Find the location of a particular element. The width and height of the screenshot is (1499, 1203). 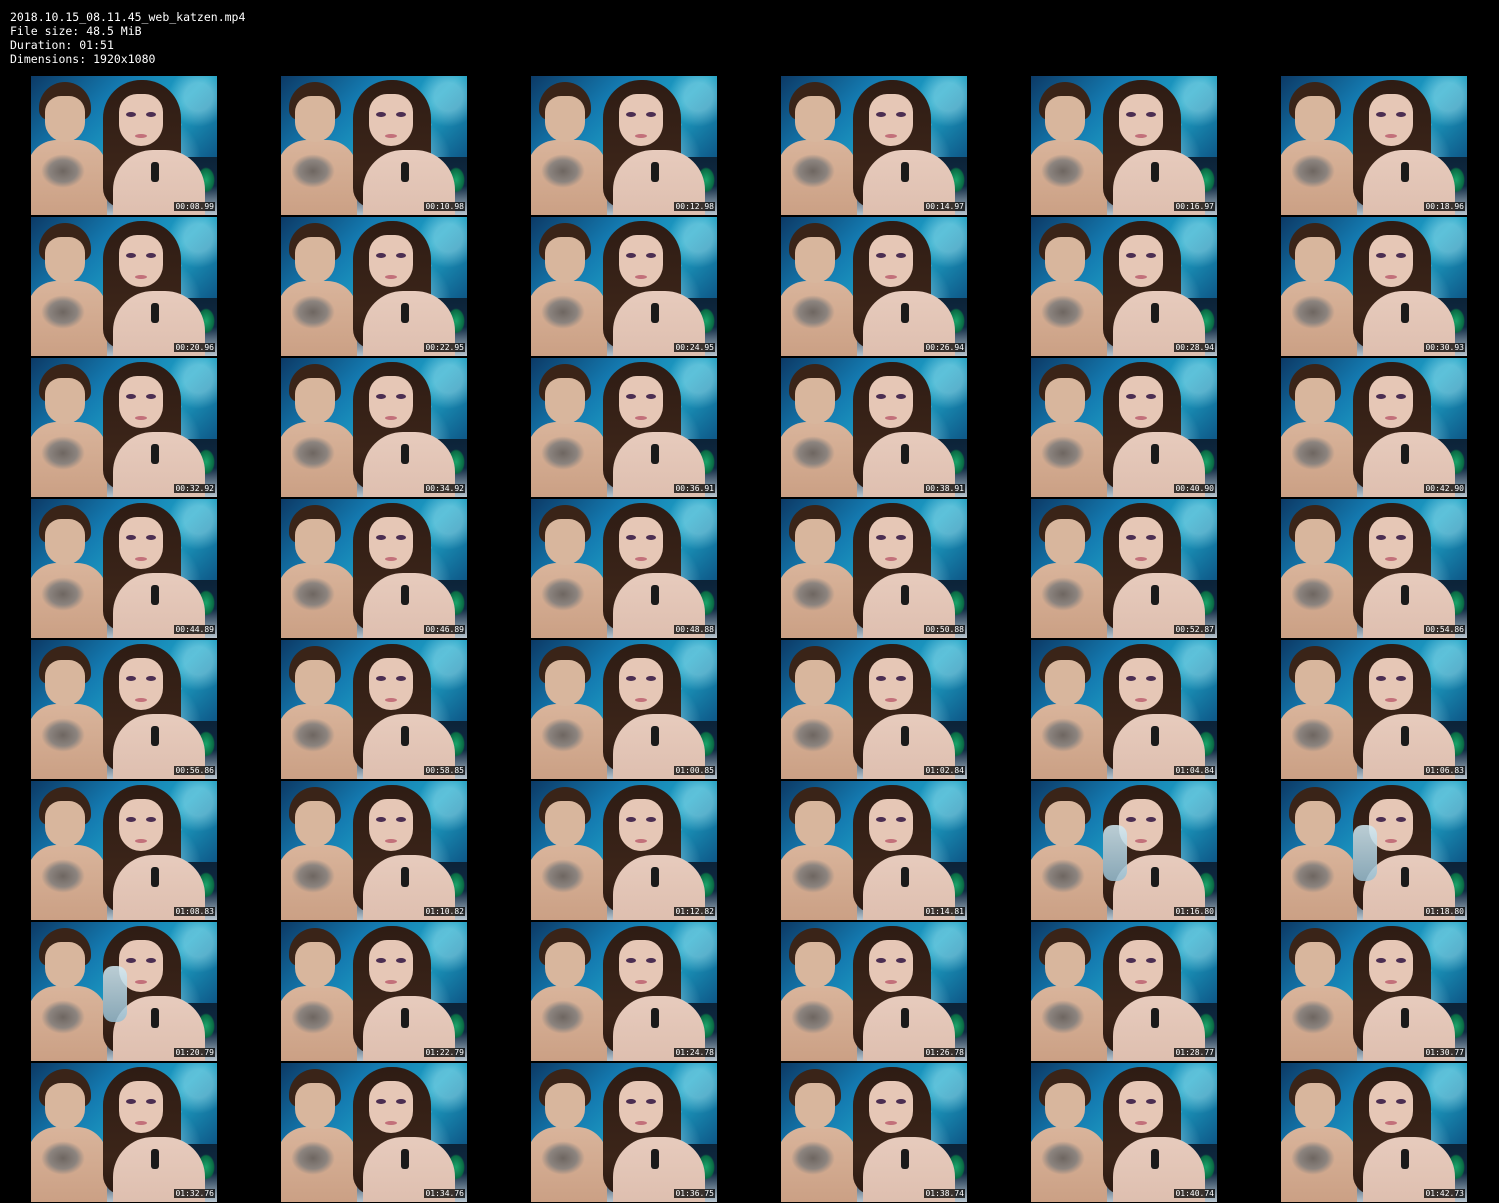

thumbnail-timestamp: 00:54.86 is located at coordinates (1444, 629).